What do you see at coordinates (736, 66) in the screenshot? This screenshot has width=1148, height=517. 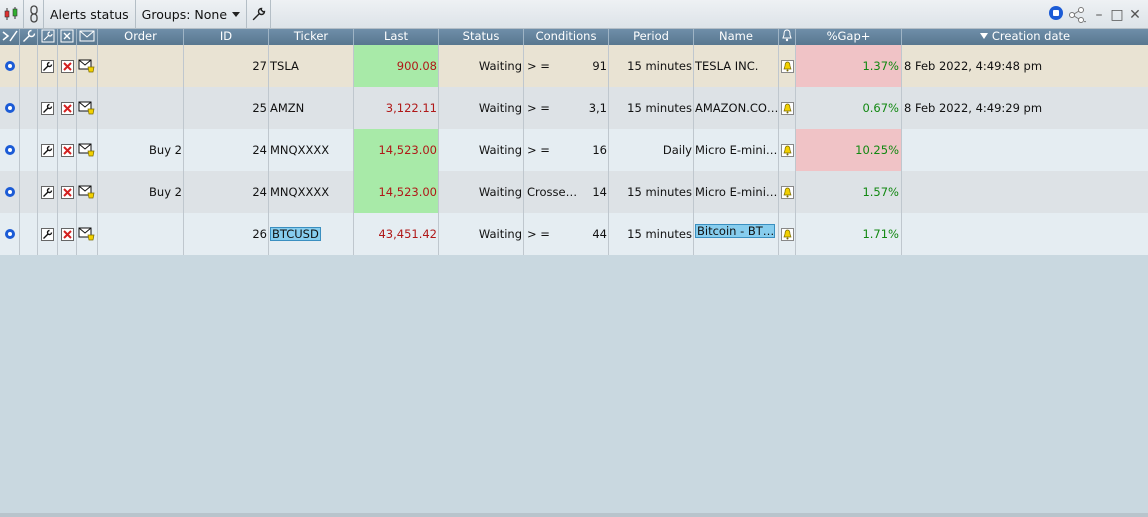 I see `name-cell: TESLA INC.` at bounding box center [736, 66].